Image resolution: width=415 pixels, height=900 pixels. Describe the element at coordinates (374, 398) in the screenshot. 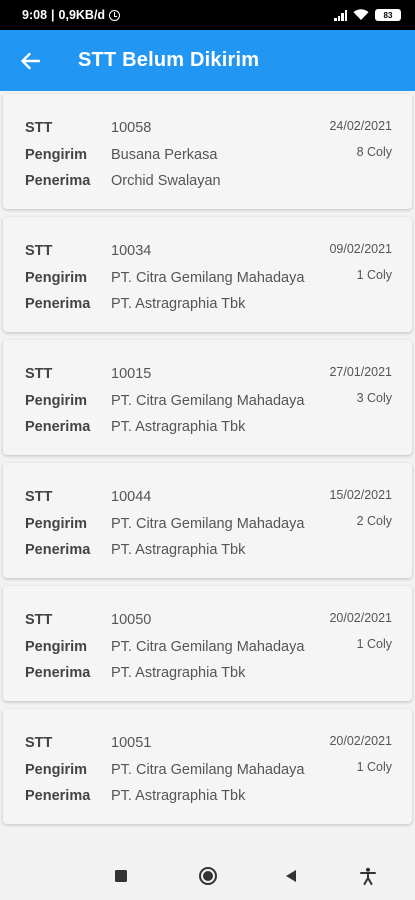

I see `coly-count: 3 Coly` at that location.